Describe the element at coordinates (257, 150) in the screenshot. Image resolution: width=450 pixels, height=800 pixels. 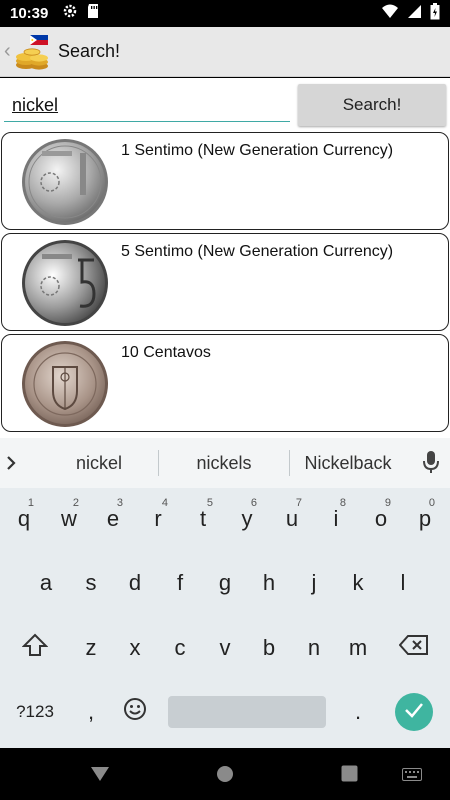
I see `result-label: 1 Sentimo (New Generation Currency)` at that location.